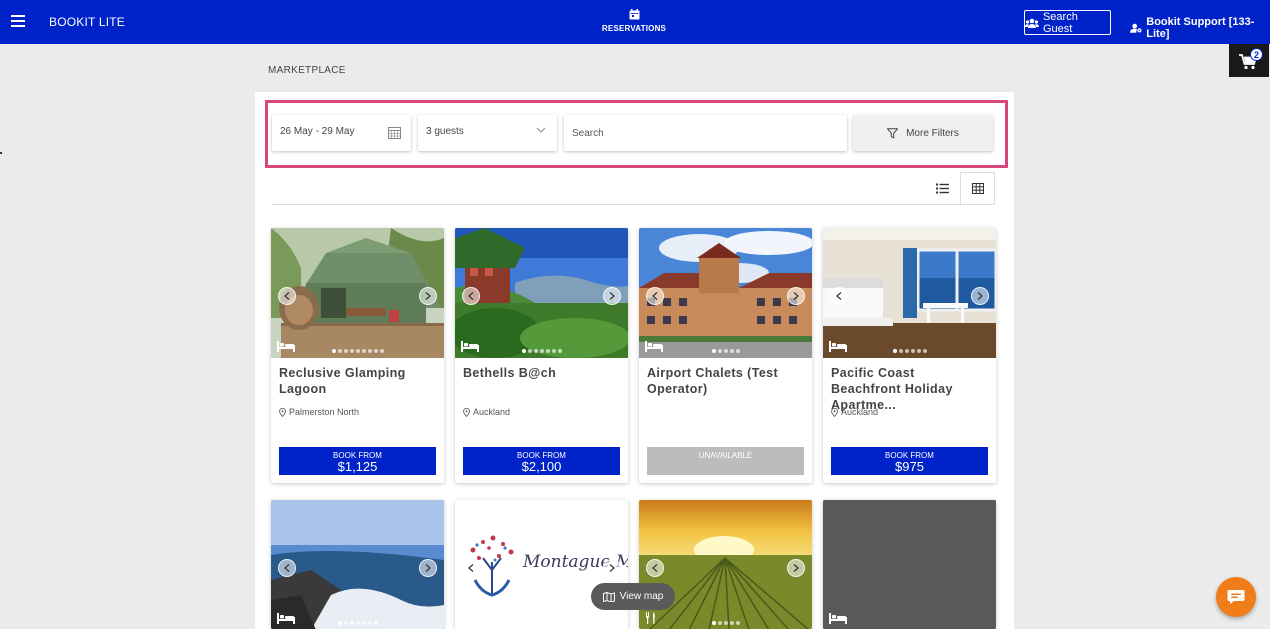 Image resolution: width=1270 pixels, height=629 pixels. I want to click on more-filters-label: More Filters, so click(932, 133).